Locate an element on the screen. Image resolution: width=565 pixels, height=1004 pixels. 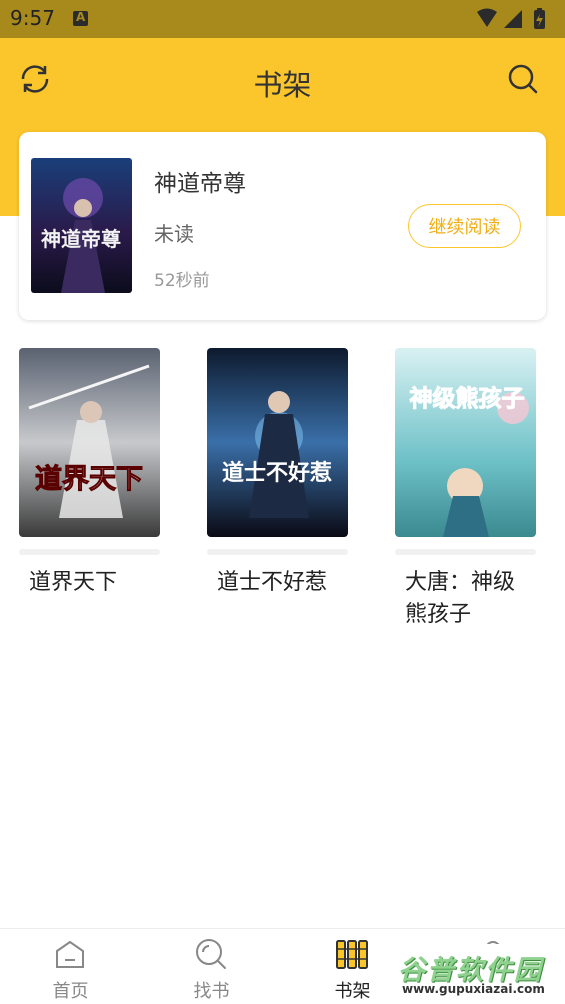
system-status-icons is located at coordinates (511, 18).